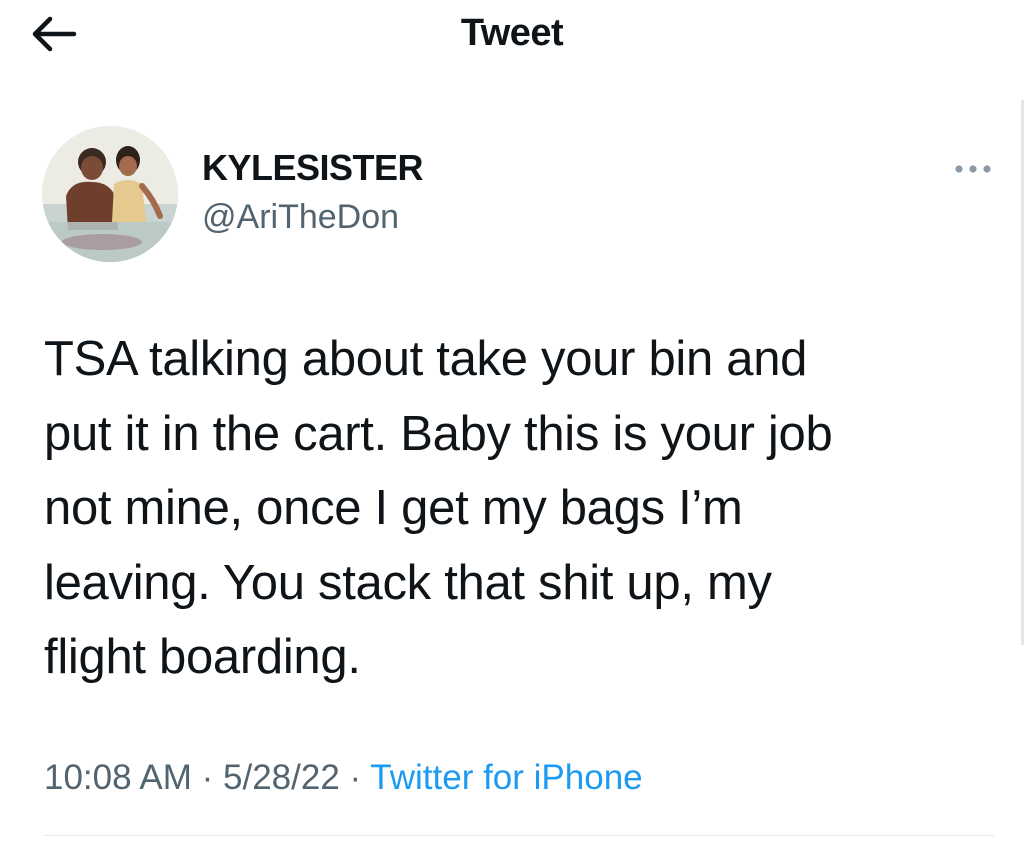  I want to click on tweet-text-line: not mine, once I get my bags I’m, so click(393, 508).